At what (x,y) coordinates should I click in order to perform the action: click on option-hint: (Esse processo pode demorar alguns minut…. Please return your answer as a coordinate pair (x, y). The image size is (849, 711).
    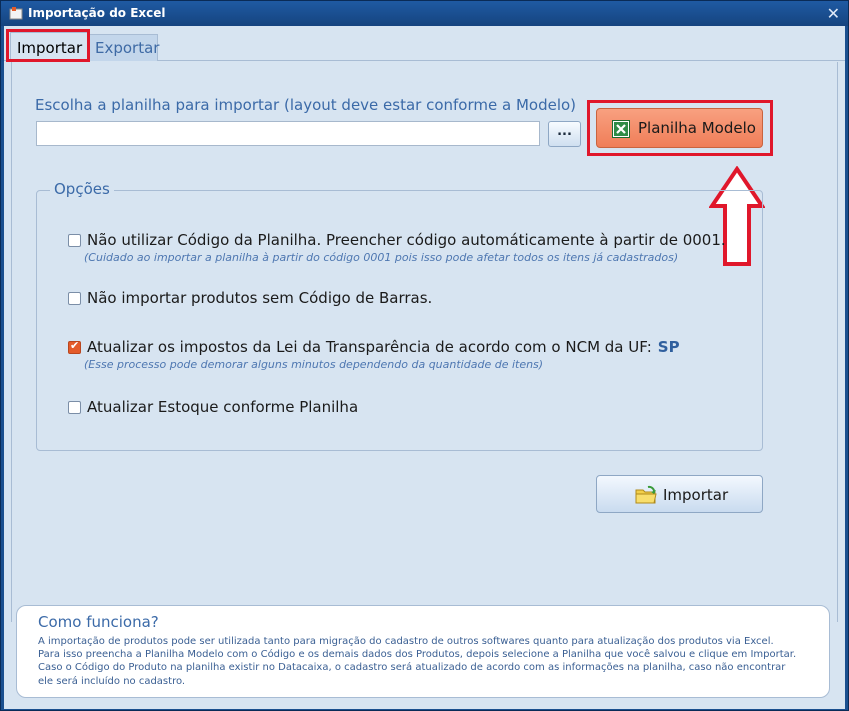
    Looking at the image, I should click on (314, 364).